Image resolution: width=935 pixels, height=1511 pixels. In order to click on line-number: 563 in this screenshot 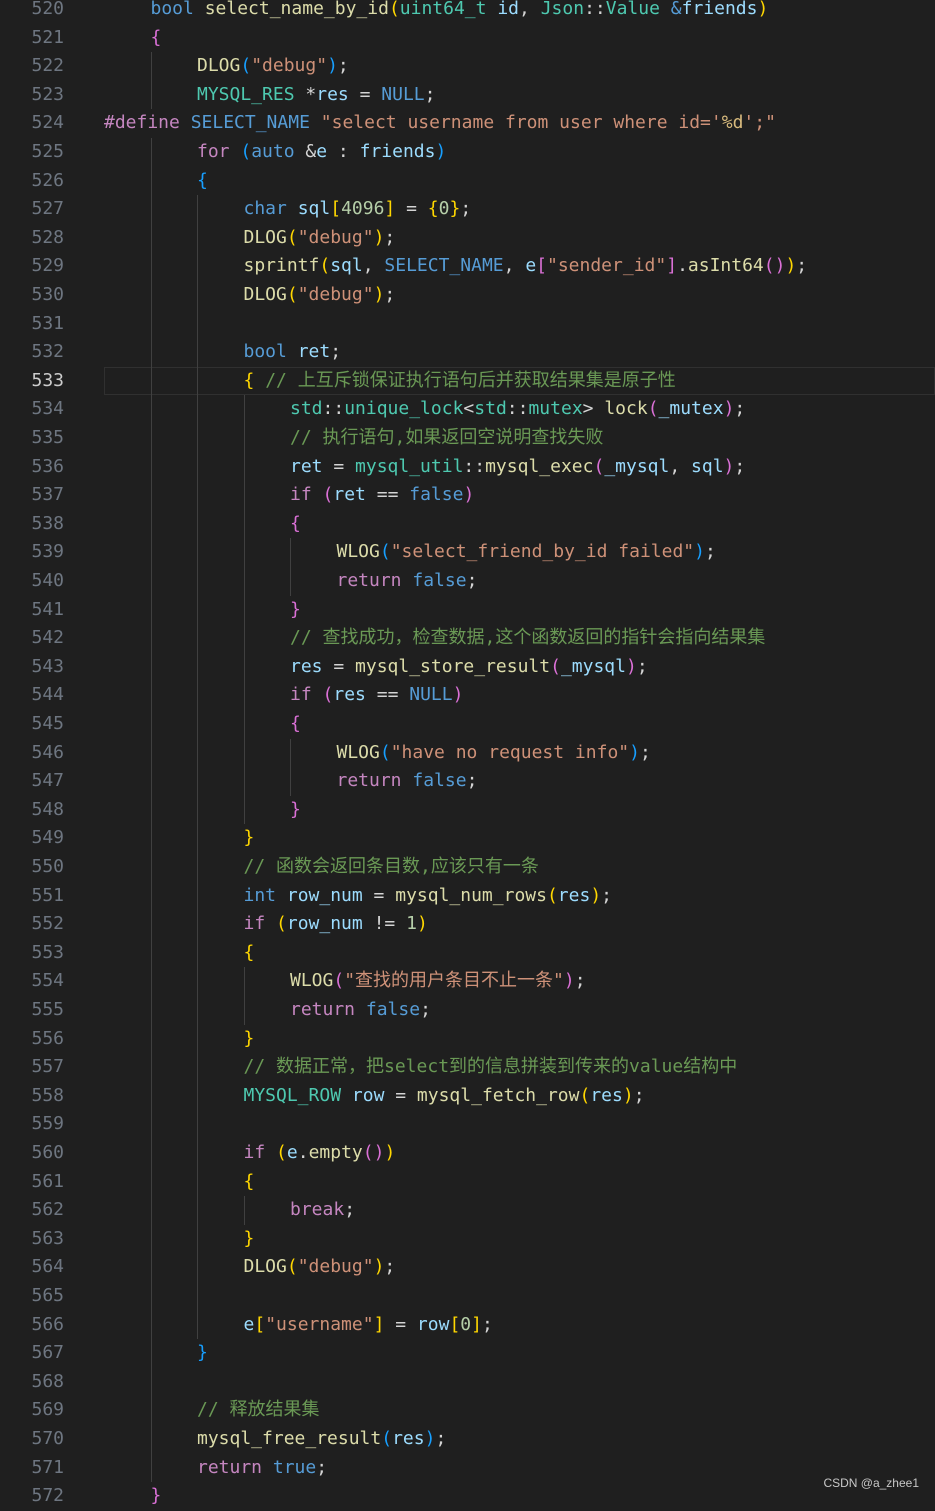, I will do `click(32, 1239)`.